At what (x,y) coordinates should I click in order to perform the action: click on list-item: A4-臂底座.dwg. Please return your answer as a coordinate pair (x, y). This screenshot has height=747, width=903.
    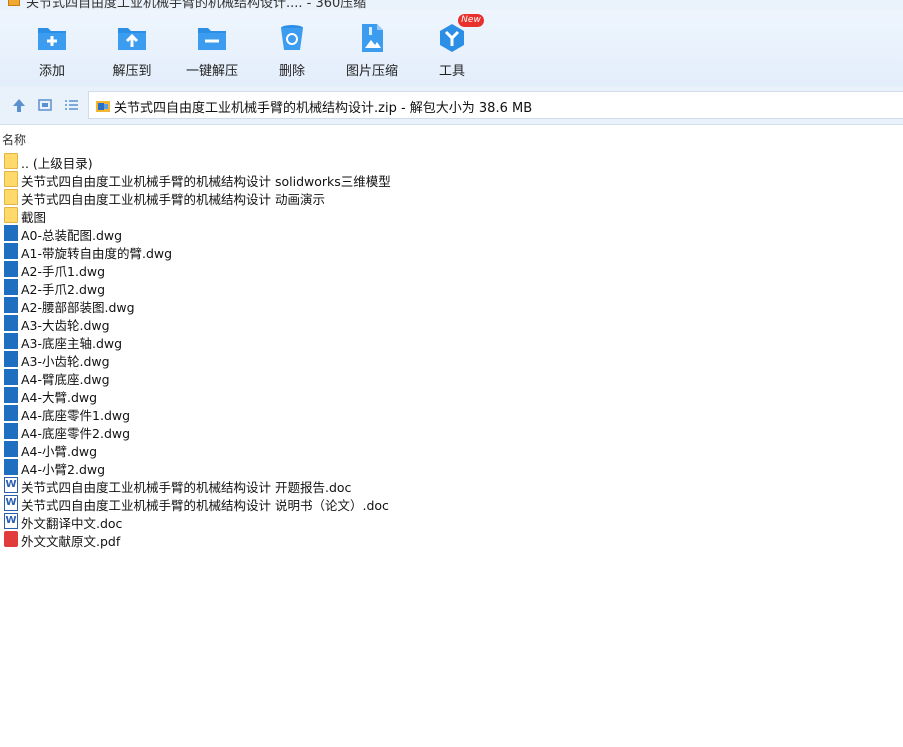
    Looking at the image, I should click on (451, 377).